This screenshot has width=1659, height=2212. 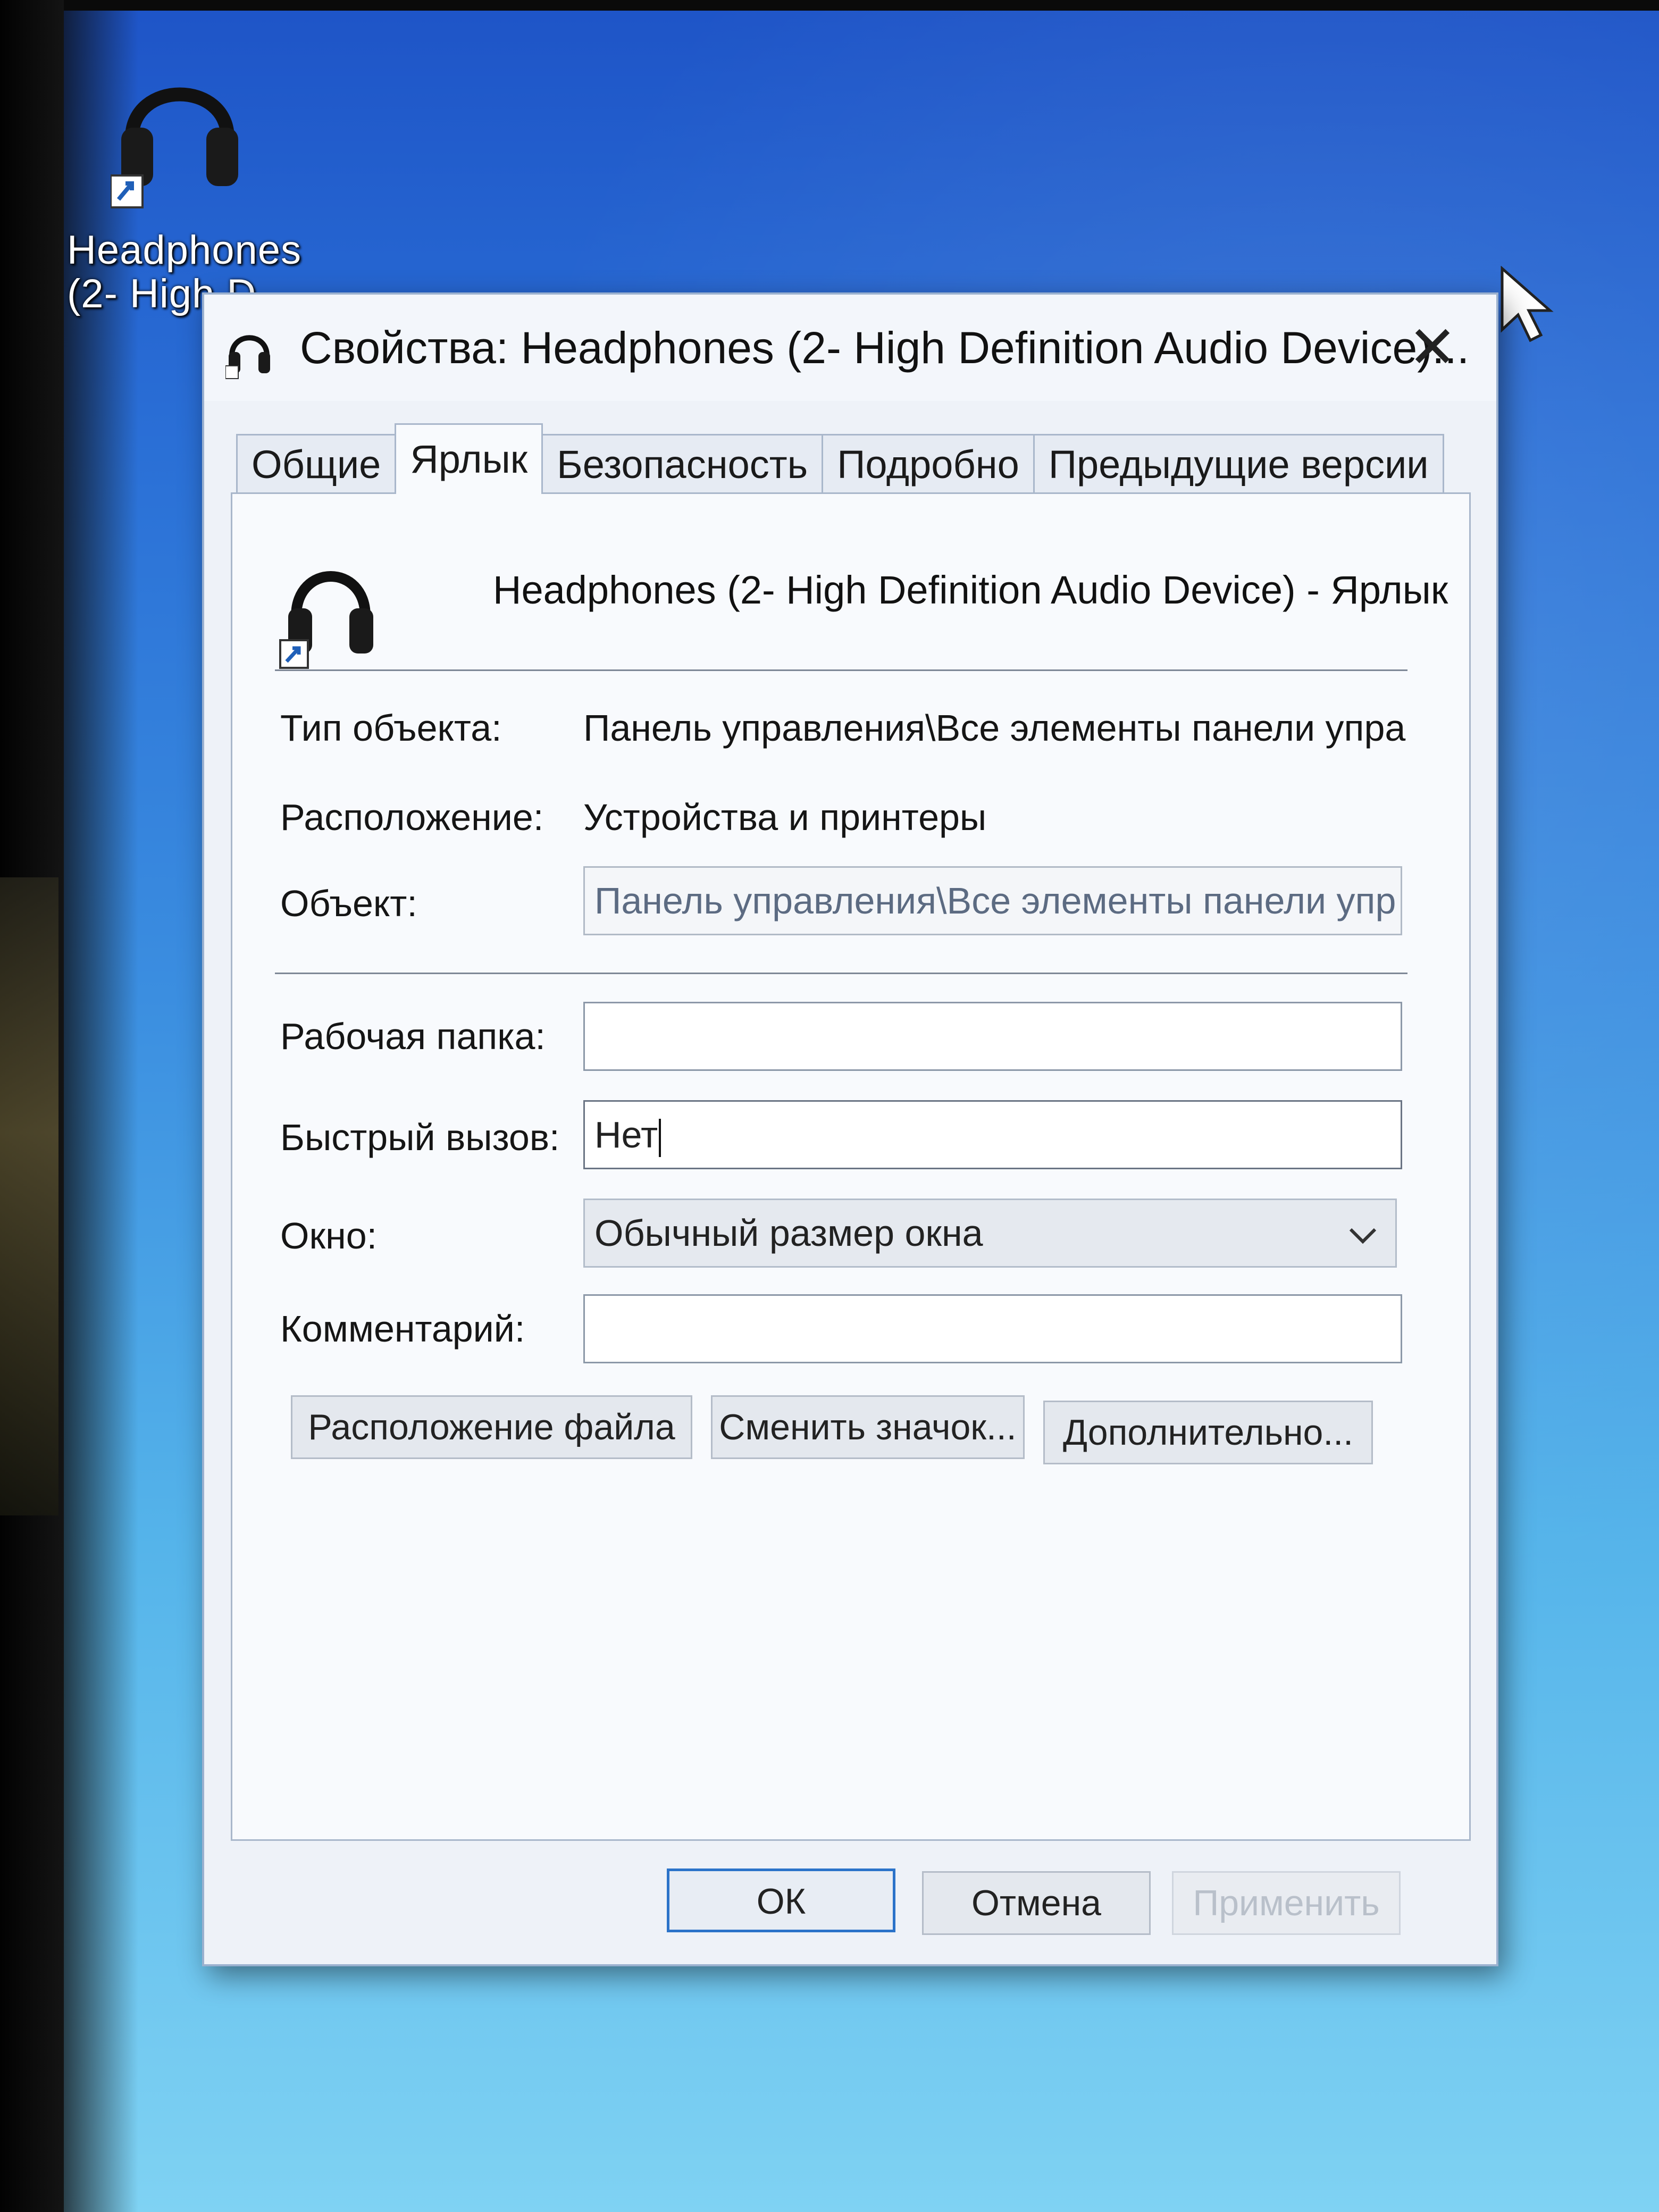 I want to click on tab-details: Подробно, so click(x=928, y=464).